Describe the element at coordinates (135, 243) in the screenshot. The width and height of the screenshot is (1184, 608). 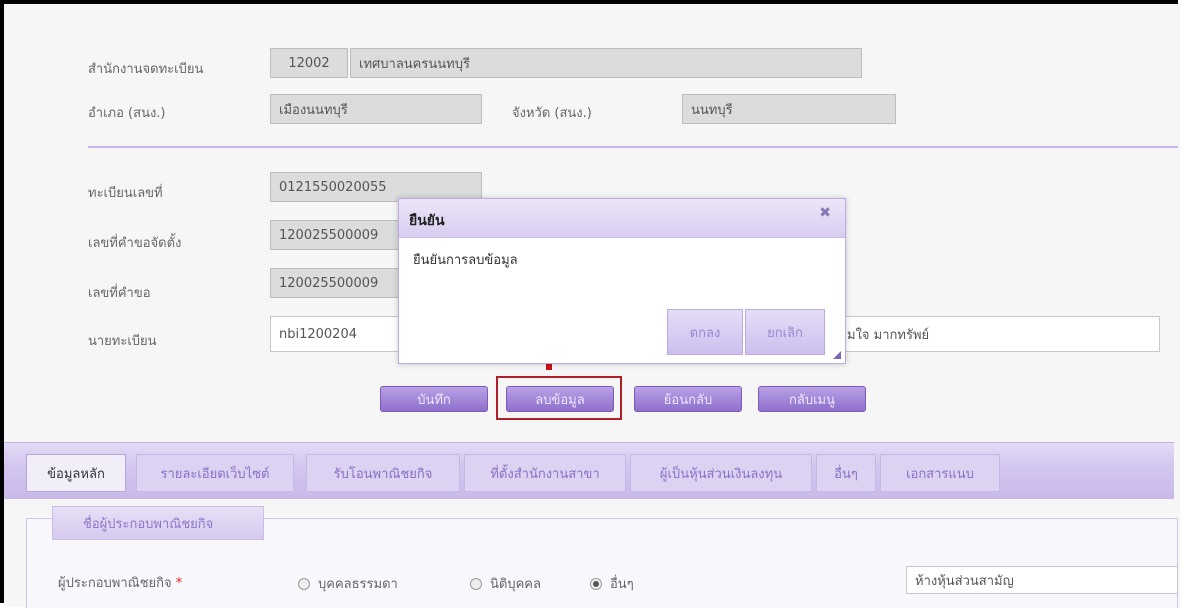
I see `setup-req-label: เลขที่คำขอจัดตั้ง` at that location.